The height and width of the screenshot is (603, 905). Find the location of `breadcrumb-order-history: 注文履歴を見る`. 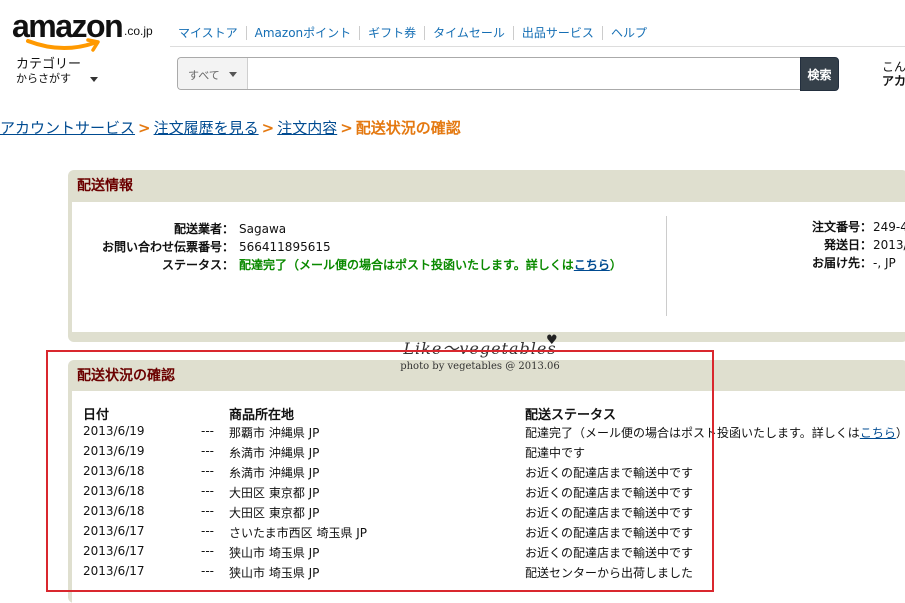

breadcrumb-order-history: 注文履歴を見る is located at coordinates (206, 128).